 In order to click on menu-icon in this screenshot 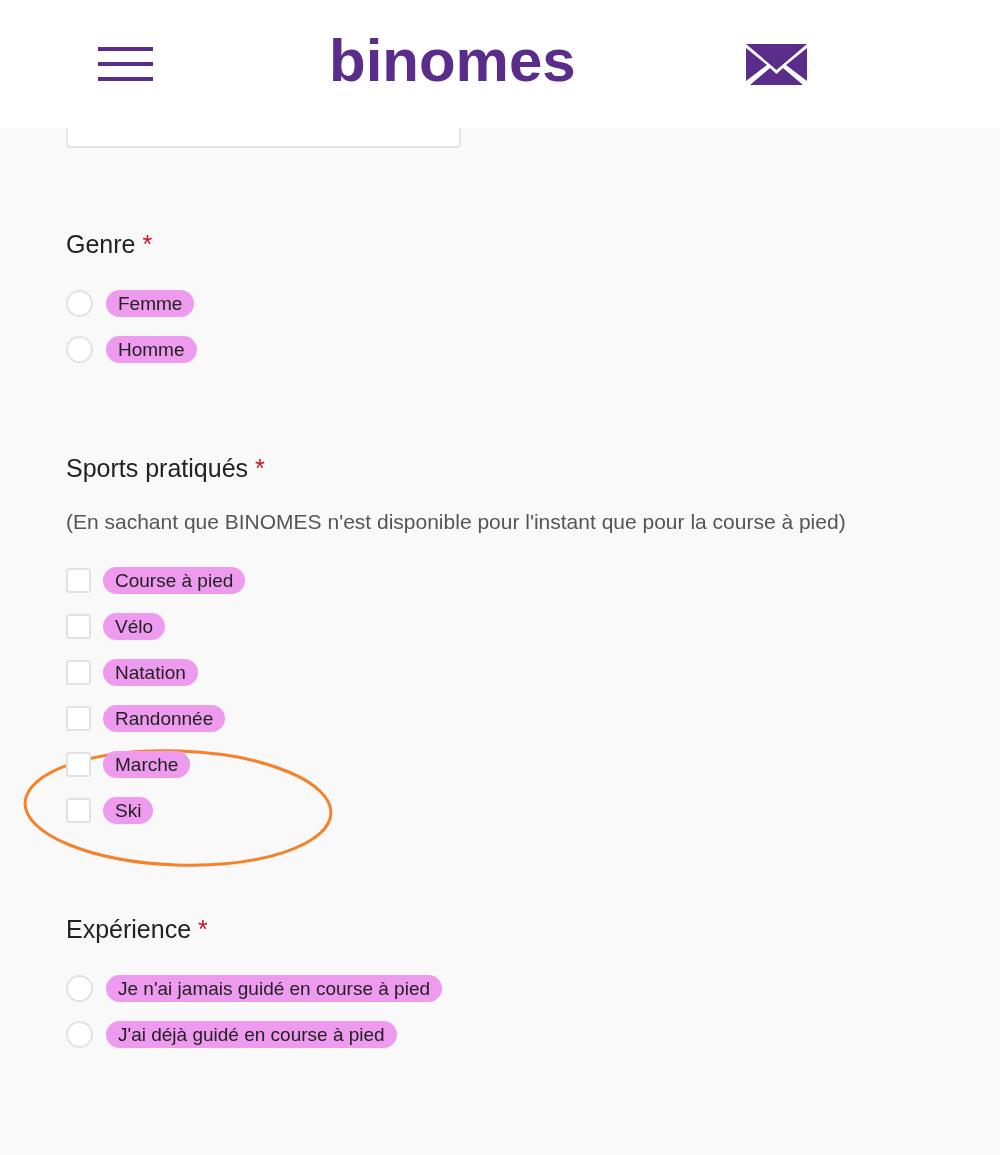, I will do `click(125, 64)`.